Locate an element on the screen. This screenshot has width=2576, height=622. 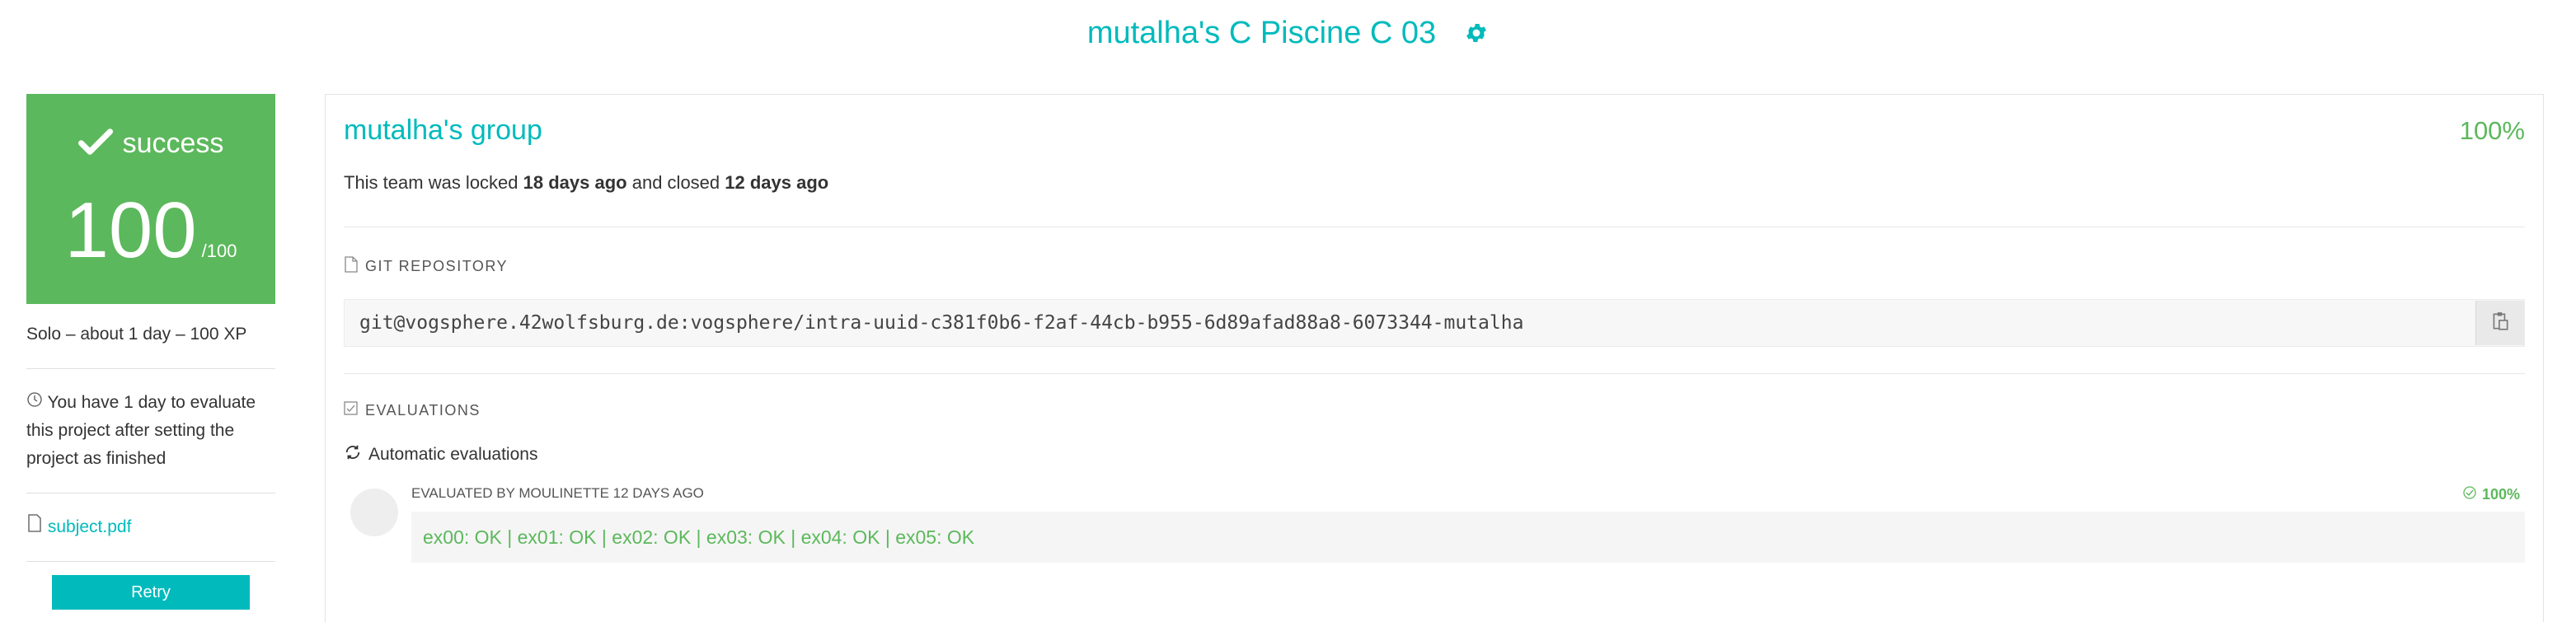
closed-ago: 12 days ago is located at coordinates (777, 182).